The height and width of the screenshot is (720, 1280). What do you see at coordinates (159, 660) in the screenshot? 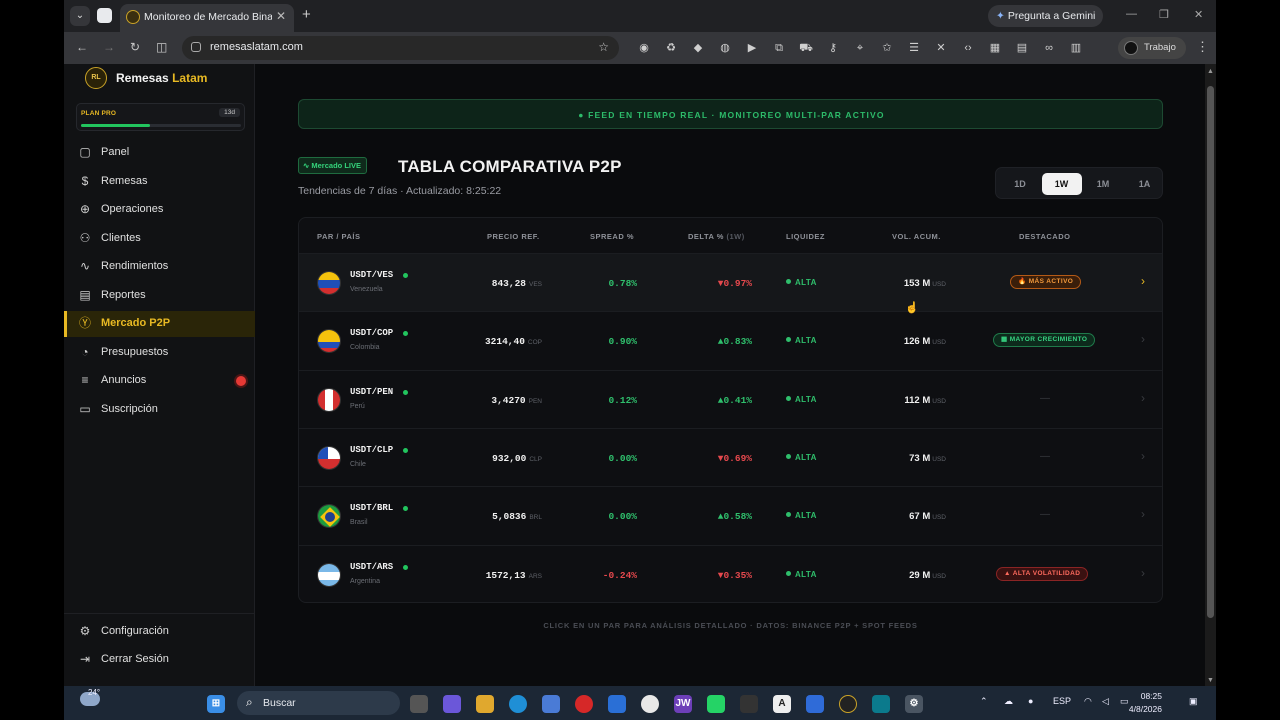
I see `sidebar-item-logout: ⇥ Cerrar Sesión` at bounding box center [159, 660].